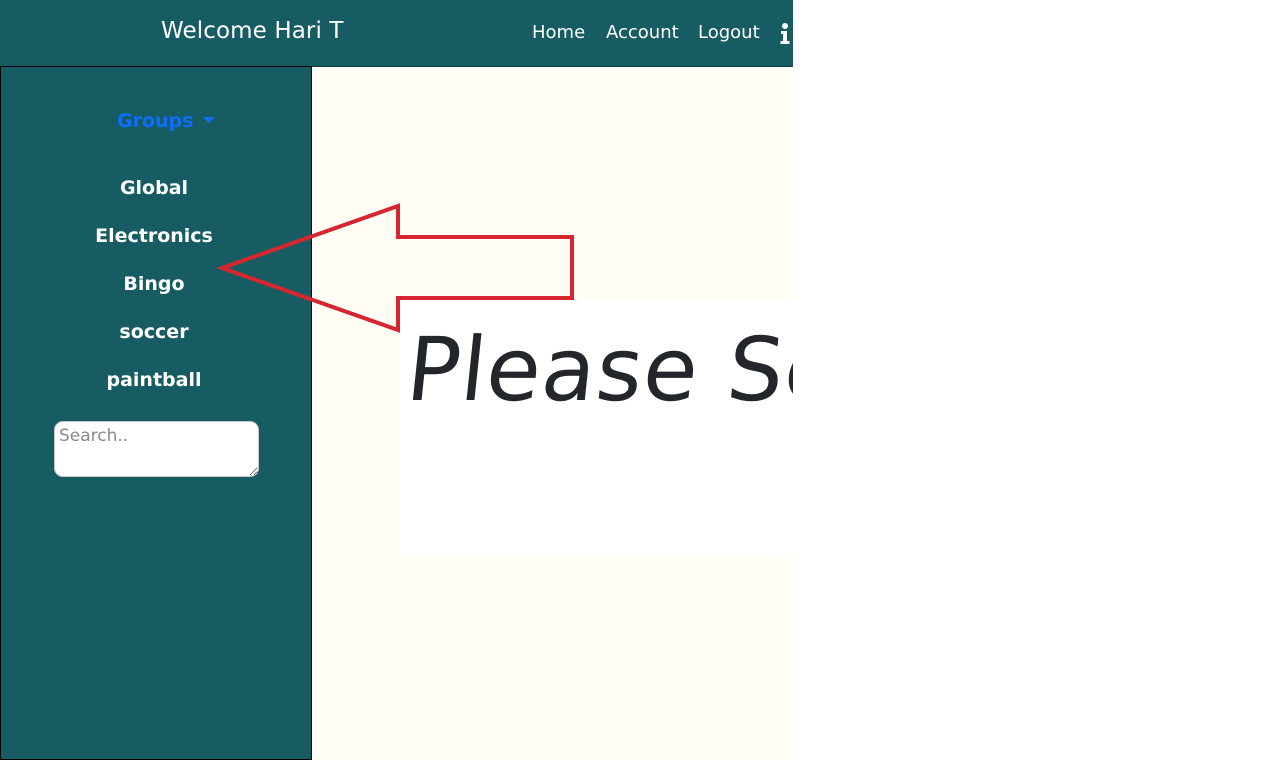 This screenshot has height=760, width=1277. Describe the element at coordinates (156, 449) in the screenshot. I see `search-input` at that location.